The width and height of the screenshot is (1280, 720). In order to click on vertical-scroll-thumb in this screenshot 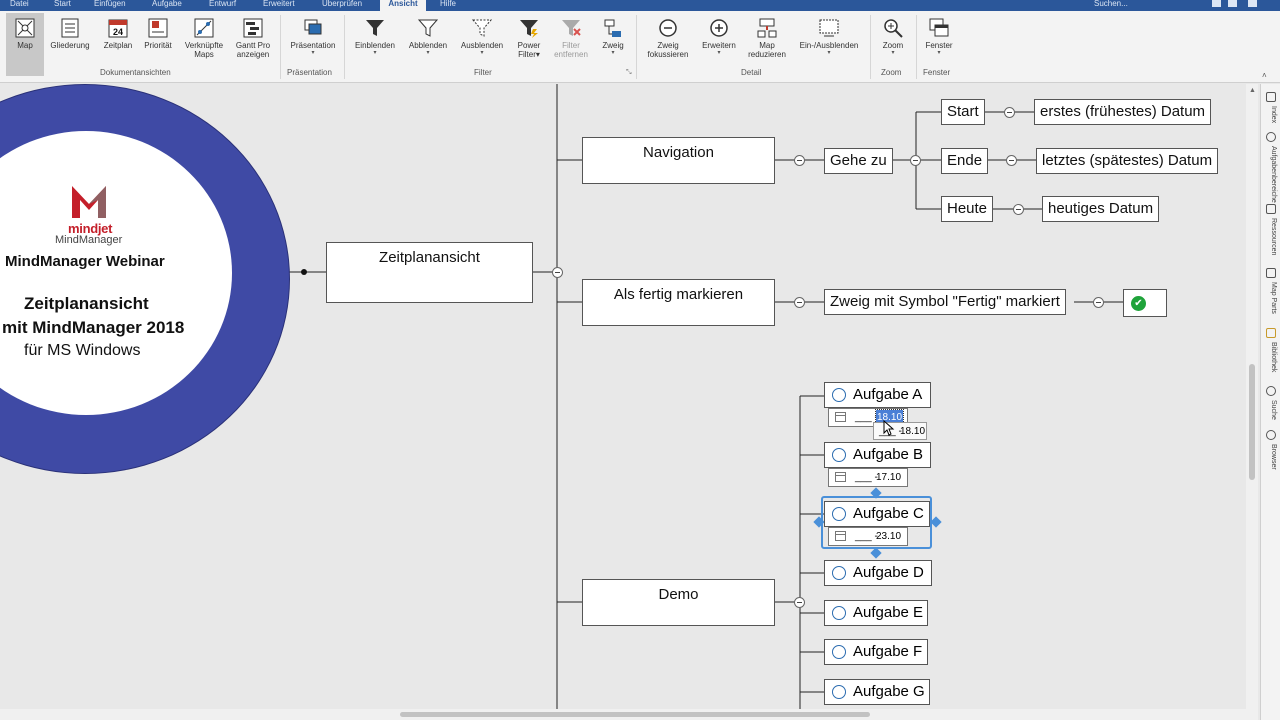, I will do `click(1252, 422)`.